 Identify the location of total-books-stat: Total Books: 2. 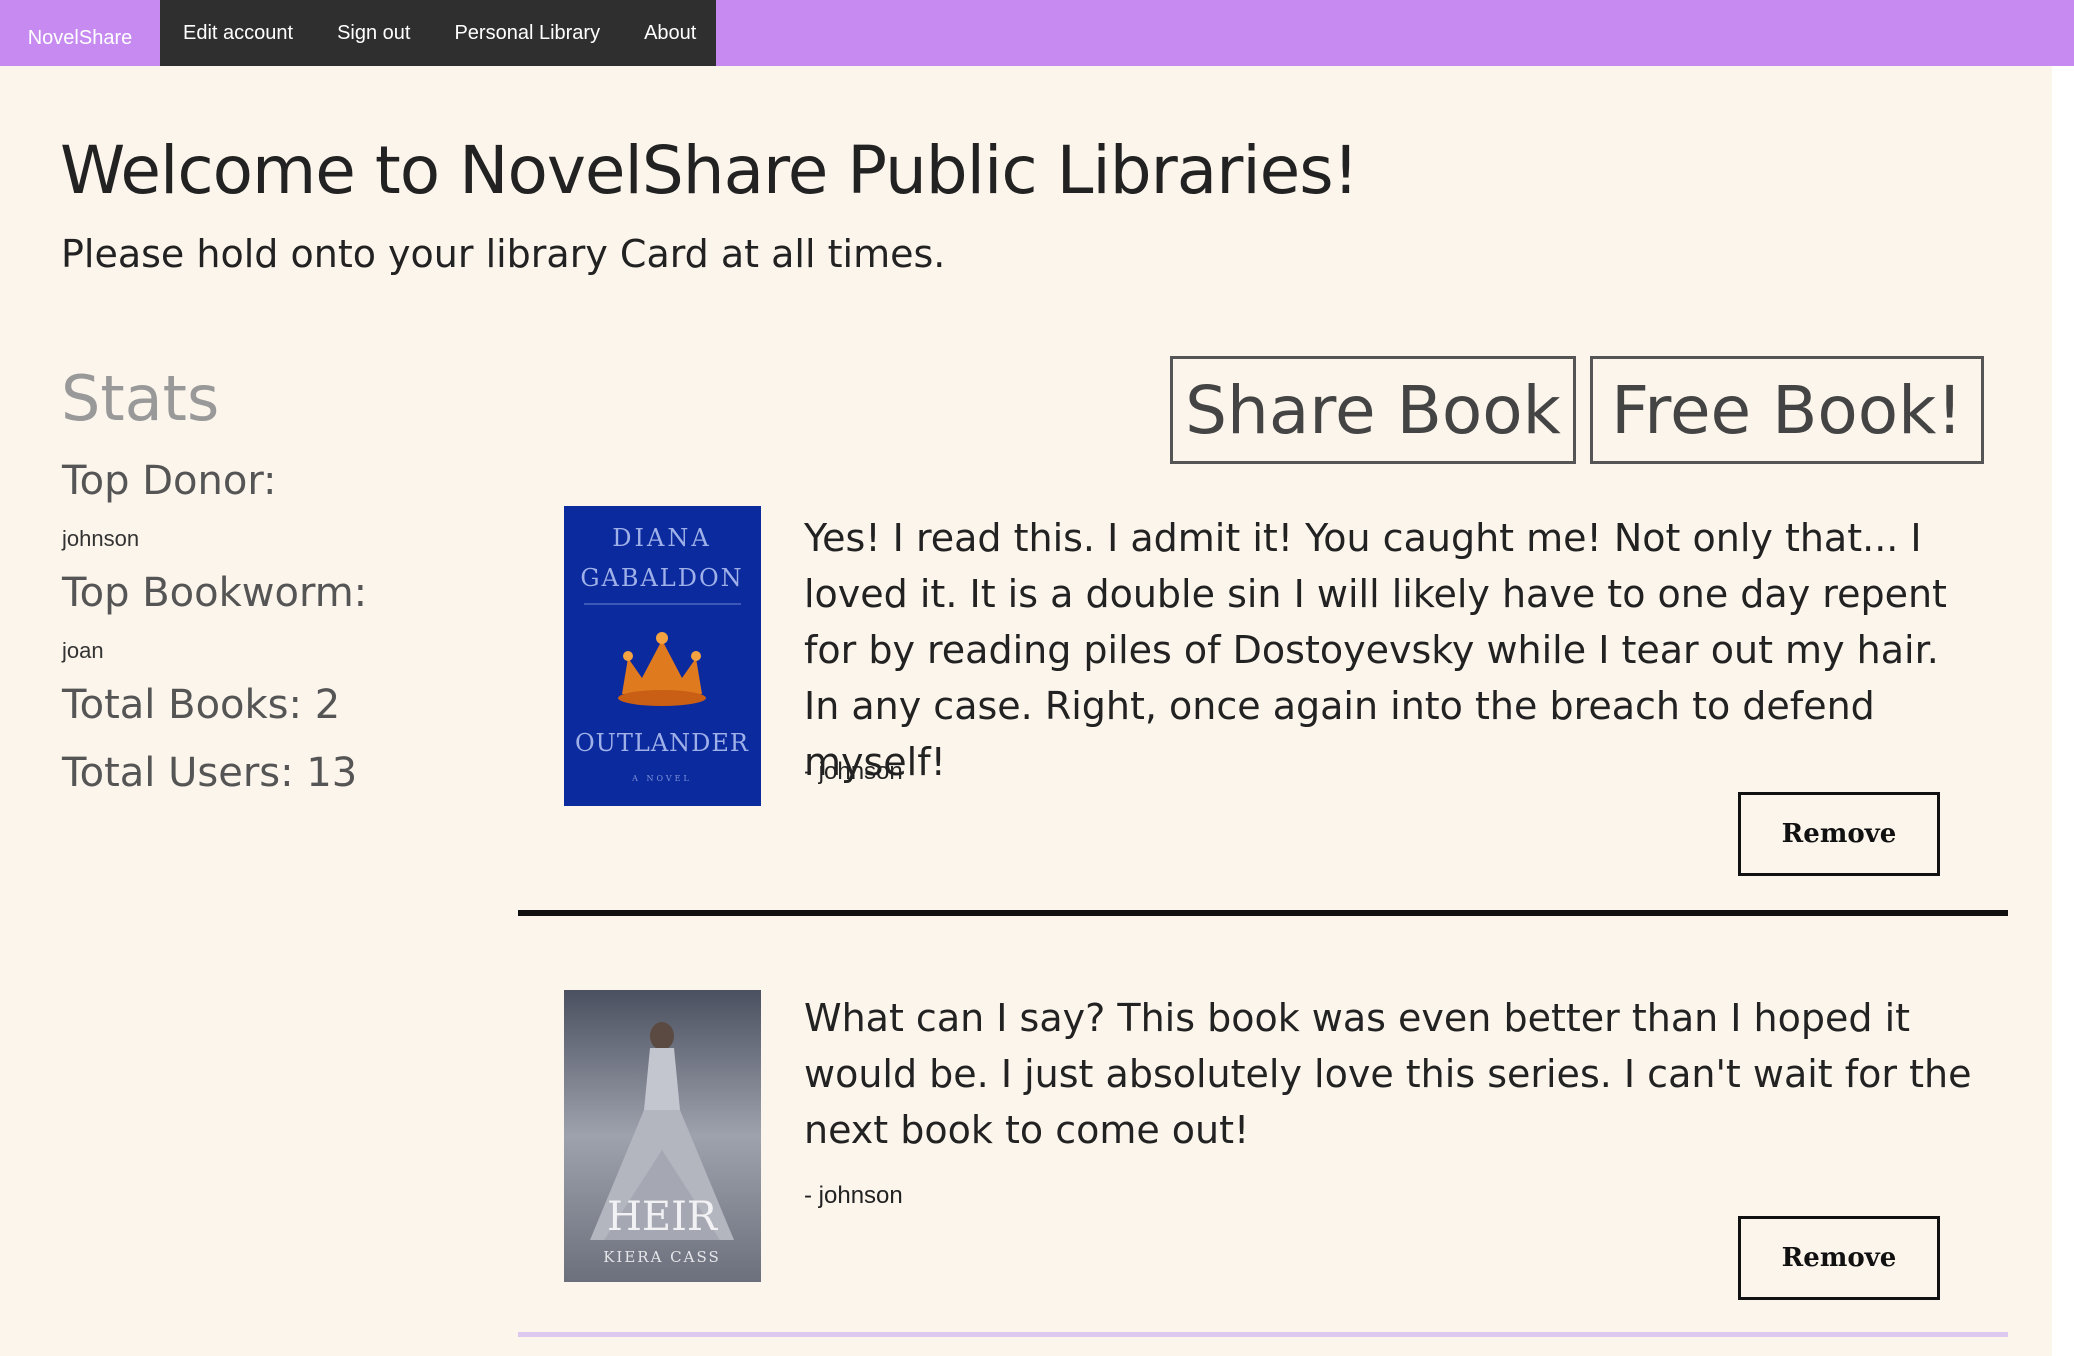
(201, 705).